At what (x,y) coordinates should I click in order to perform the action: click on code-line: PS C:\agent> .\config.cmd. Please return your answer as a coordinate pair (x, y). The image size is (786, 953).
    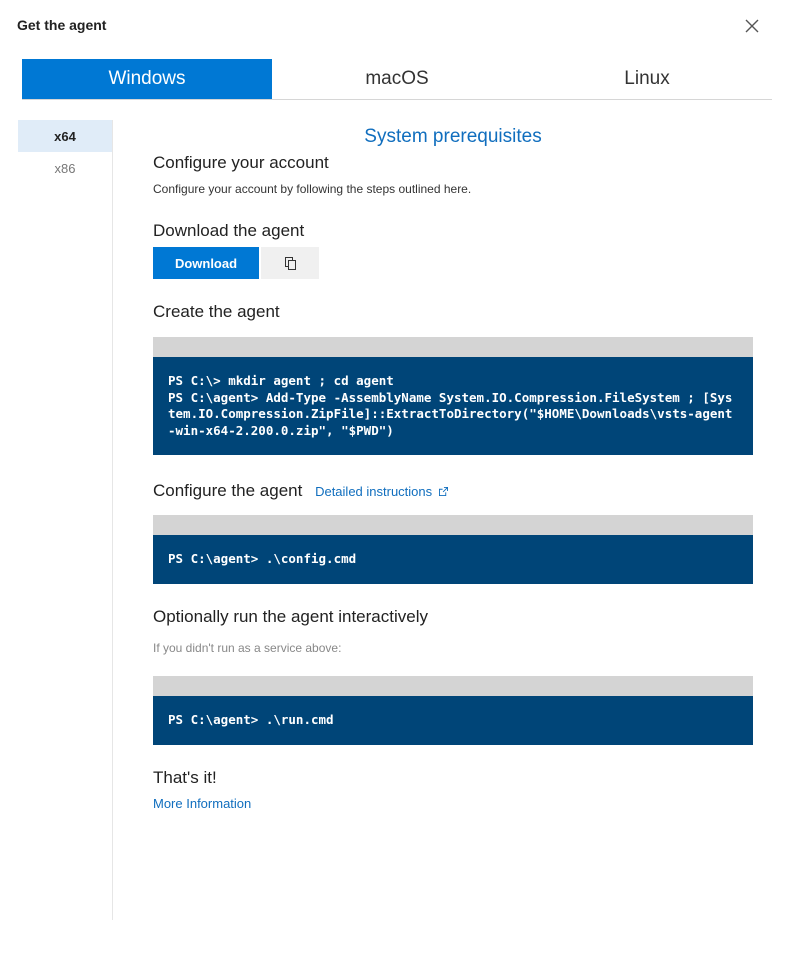
    Looking at the image, I should click on (262, 558).